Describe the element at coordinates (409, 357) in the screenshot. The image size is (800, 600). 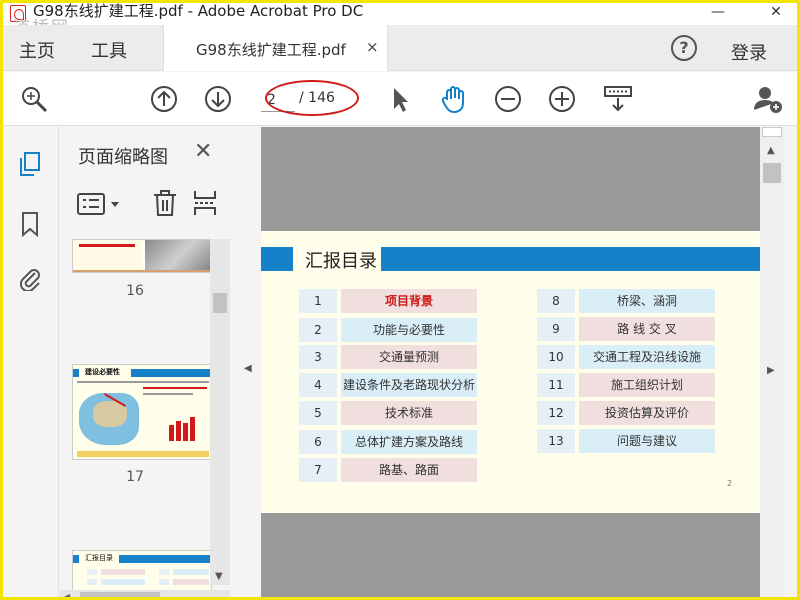
I see `toc-label: 交通量预测` at that location.